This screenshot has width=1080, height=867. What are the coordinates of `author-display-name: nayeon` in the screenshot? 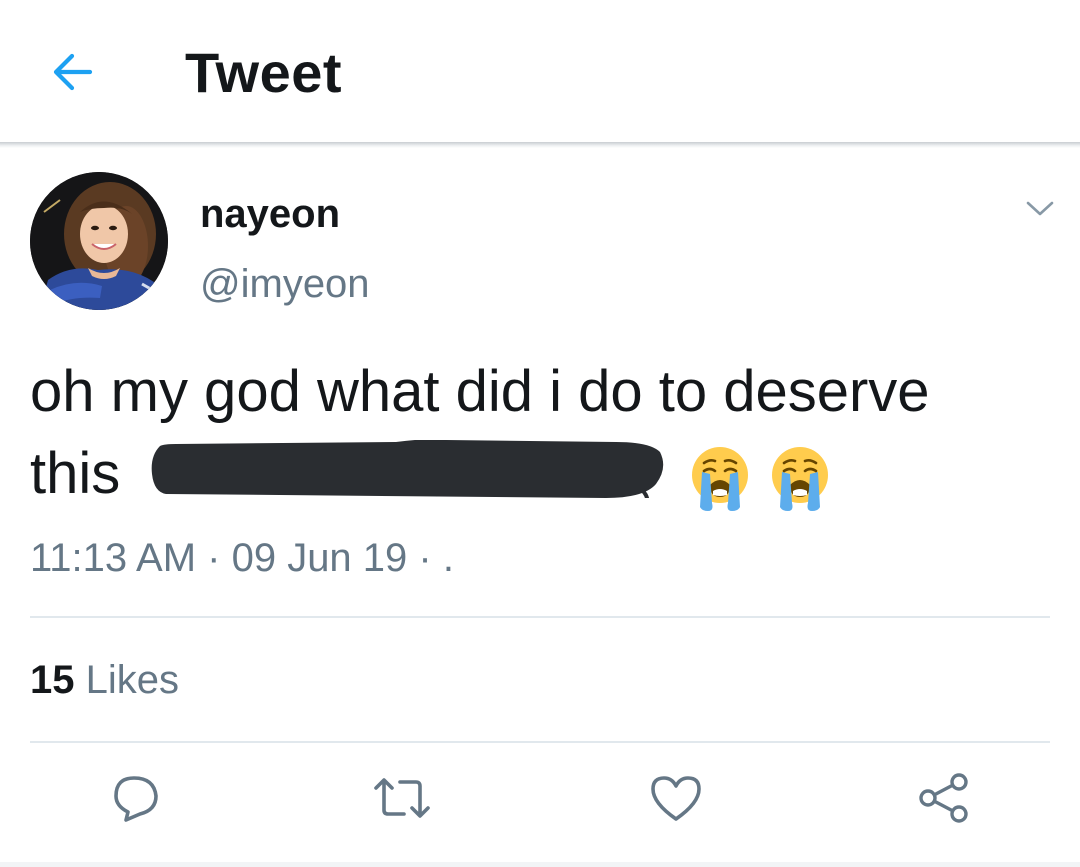 It's located at (270, 214).